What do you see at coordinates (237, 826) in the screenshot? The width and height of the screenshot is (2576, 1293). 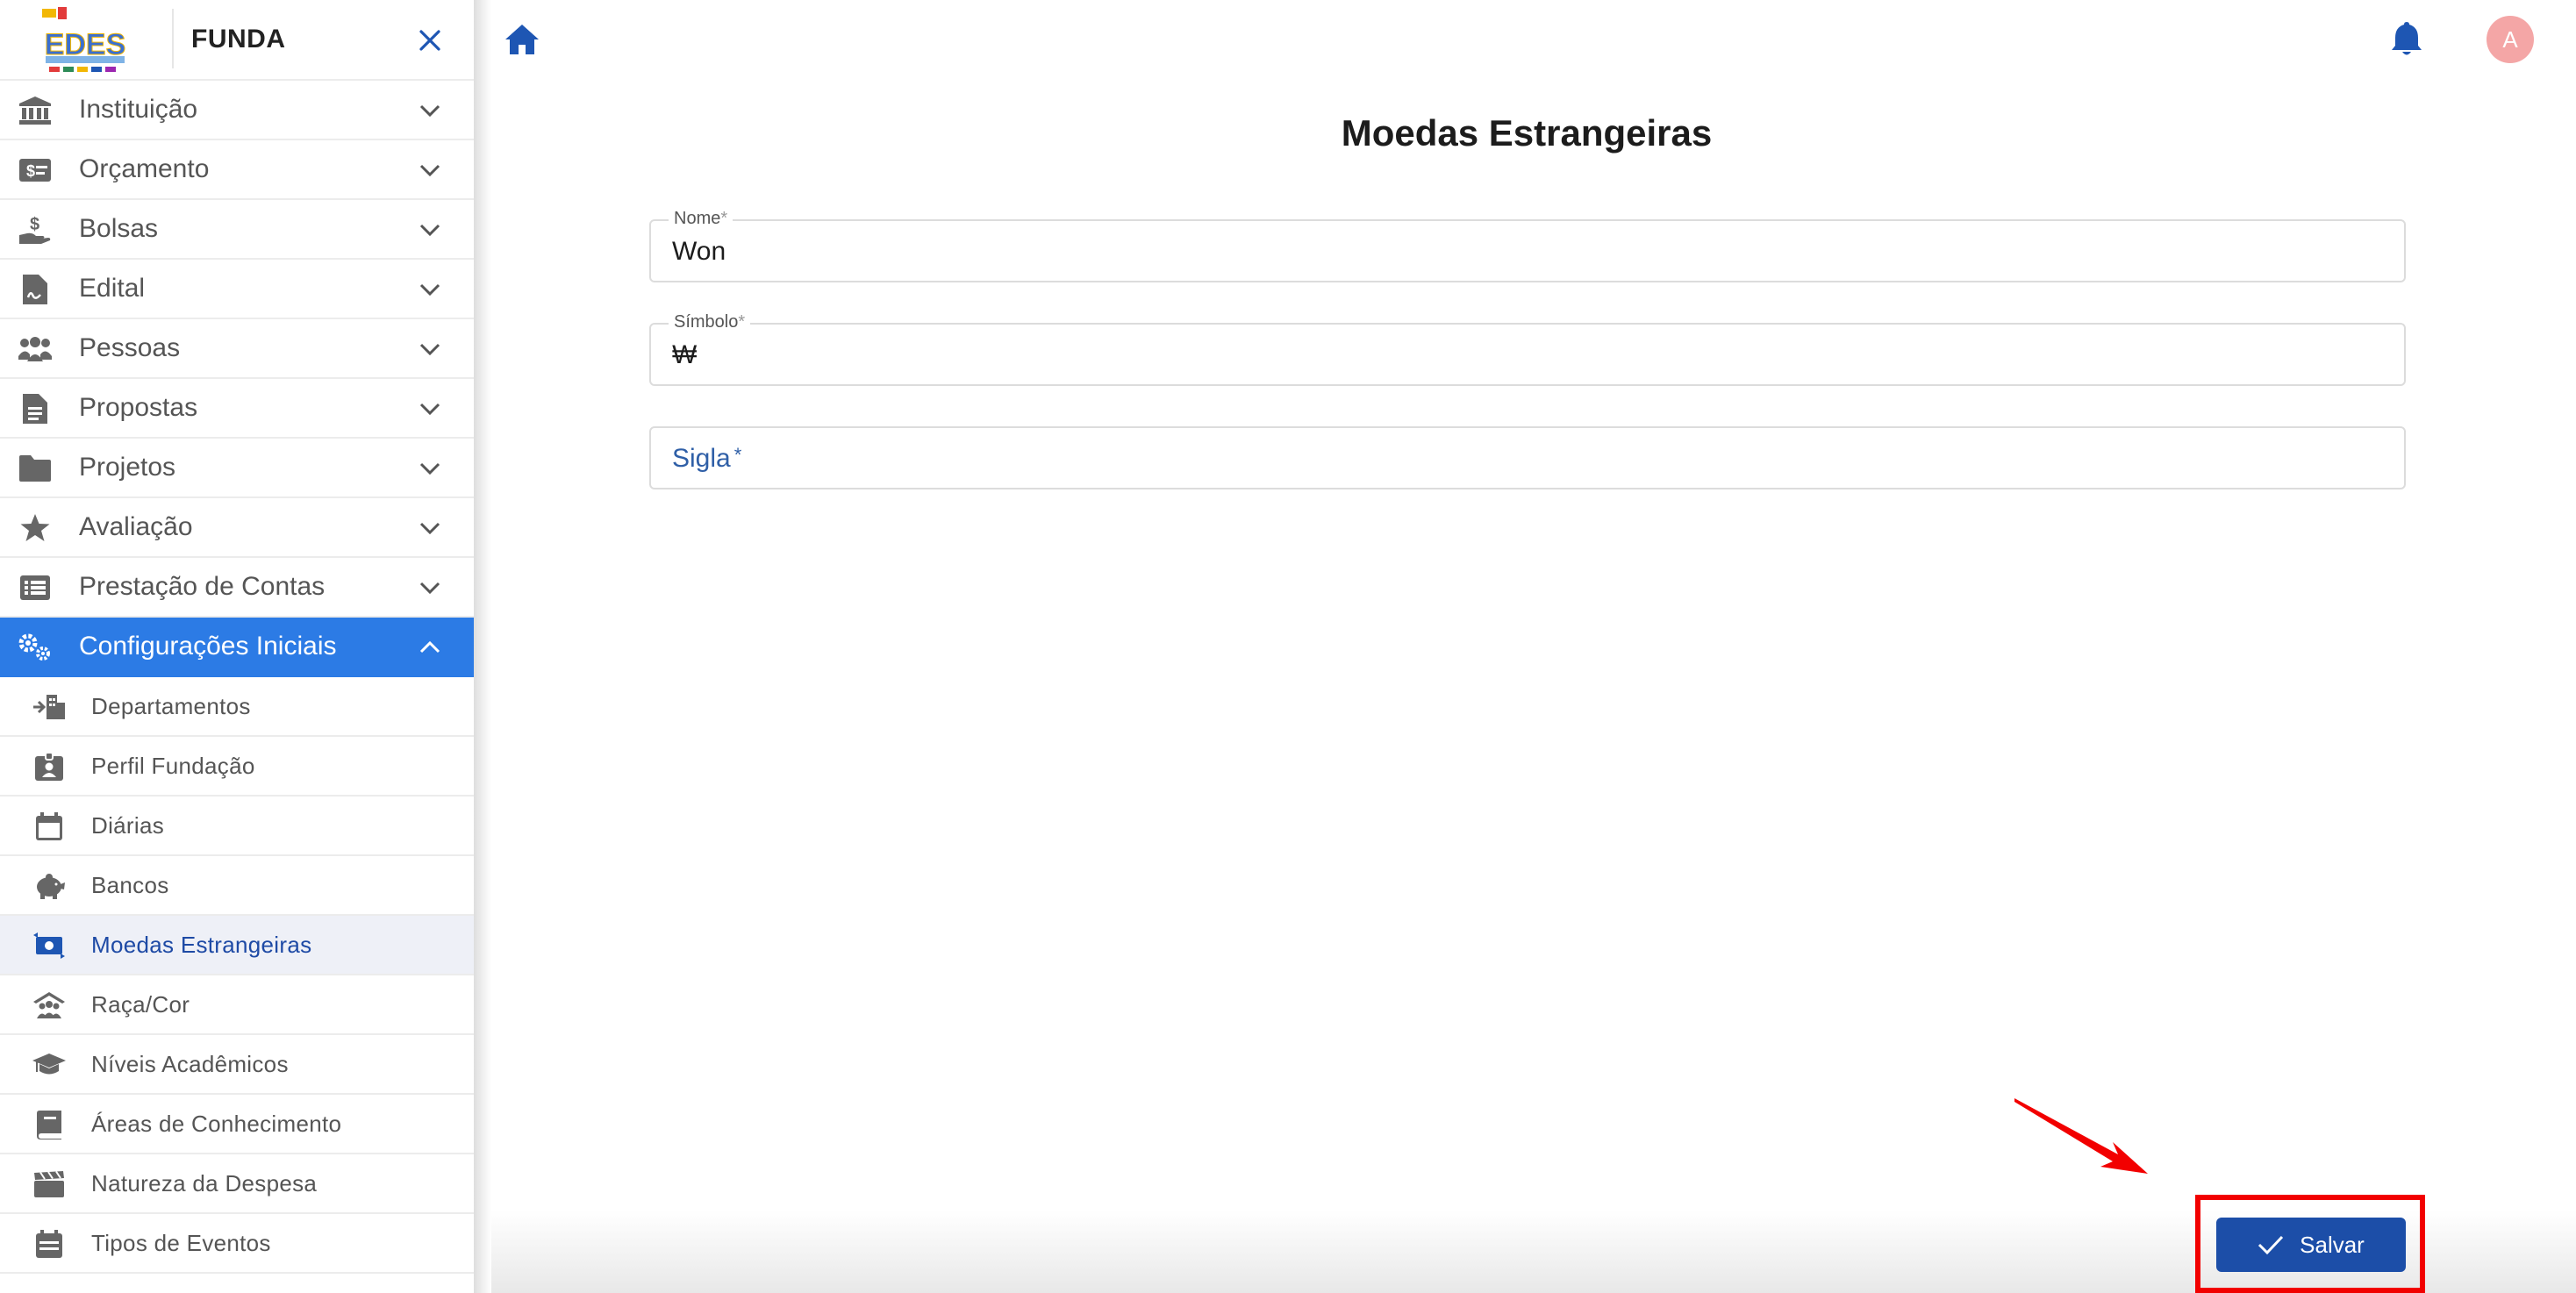 I see `sidebar-item-diarias: Diárias` at bounding box center [237, 826].